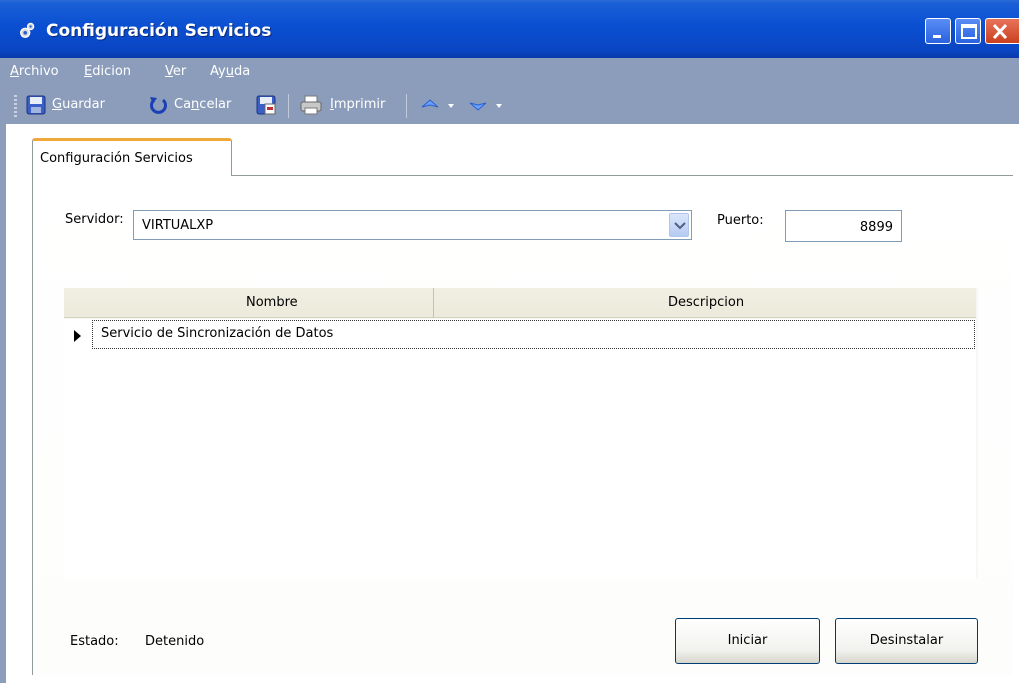 The height and width of the screenshot is (683, 1019). Describe the element at coordinates (906, 641) in the screenshot. I see `desinstalar-button: Desinstalar` at that location.